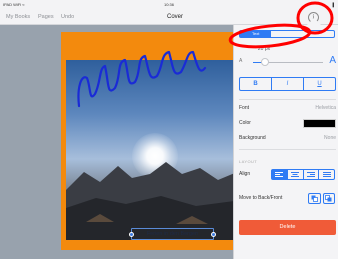 The width and height of the screenshot is (338, 259). I want to click on background-label: Background, so click(252, 138).